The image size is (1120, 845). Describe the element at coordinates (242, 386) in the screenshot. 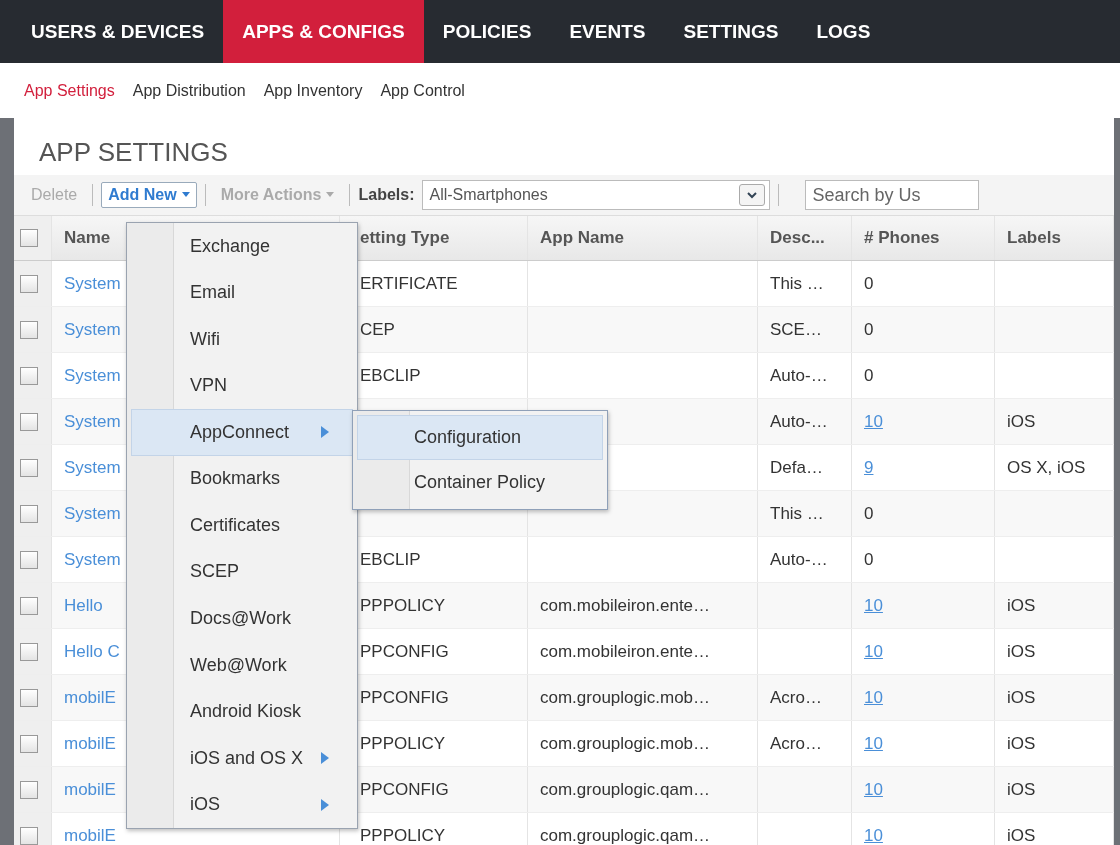

I see `menu-item: VPN` at that location.